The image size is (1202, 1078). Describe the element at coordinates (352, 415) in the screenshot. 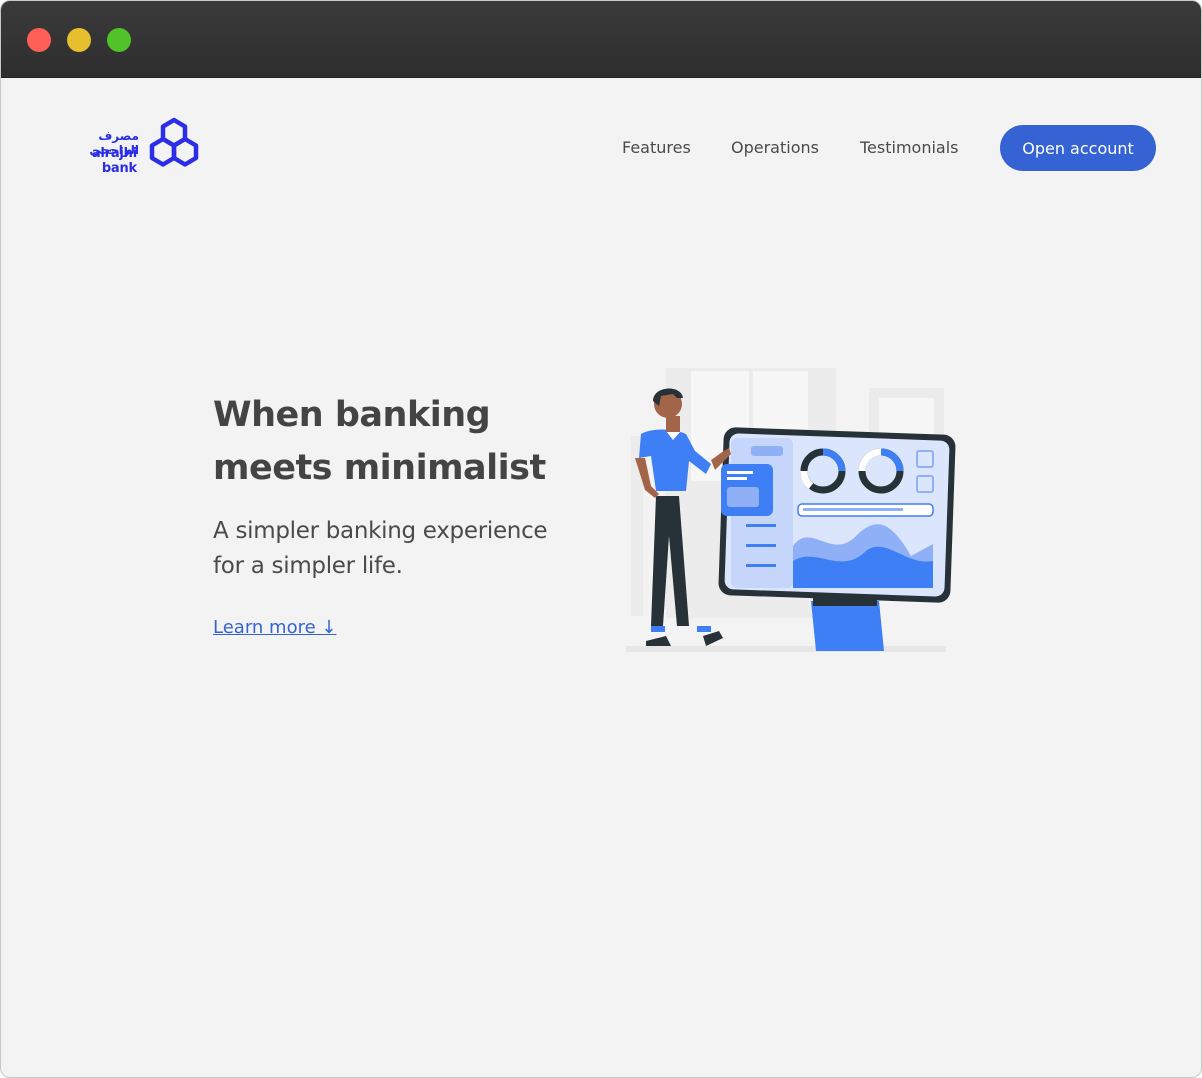

I see `hero-title-line-1: When banking` at that location.